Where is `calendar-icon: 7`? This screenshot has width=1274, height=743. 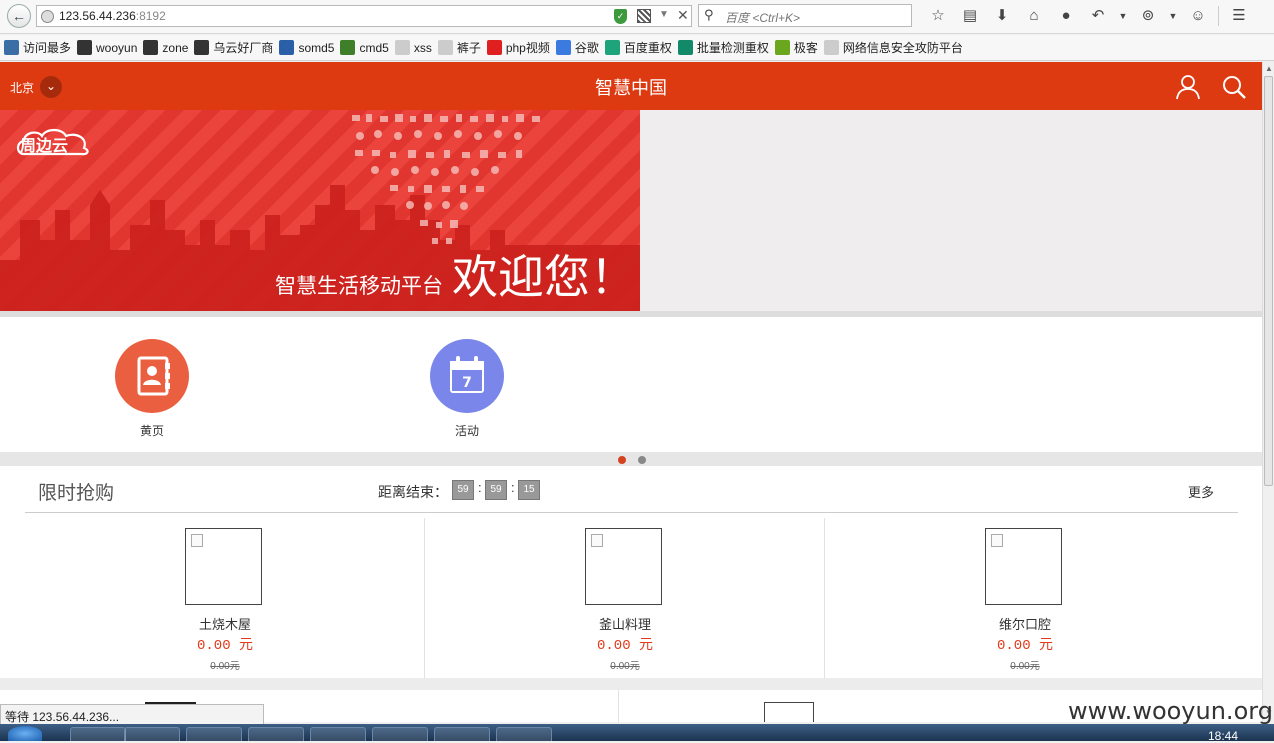 calendar-icon: 7 is located at coordinates (467, 374).